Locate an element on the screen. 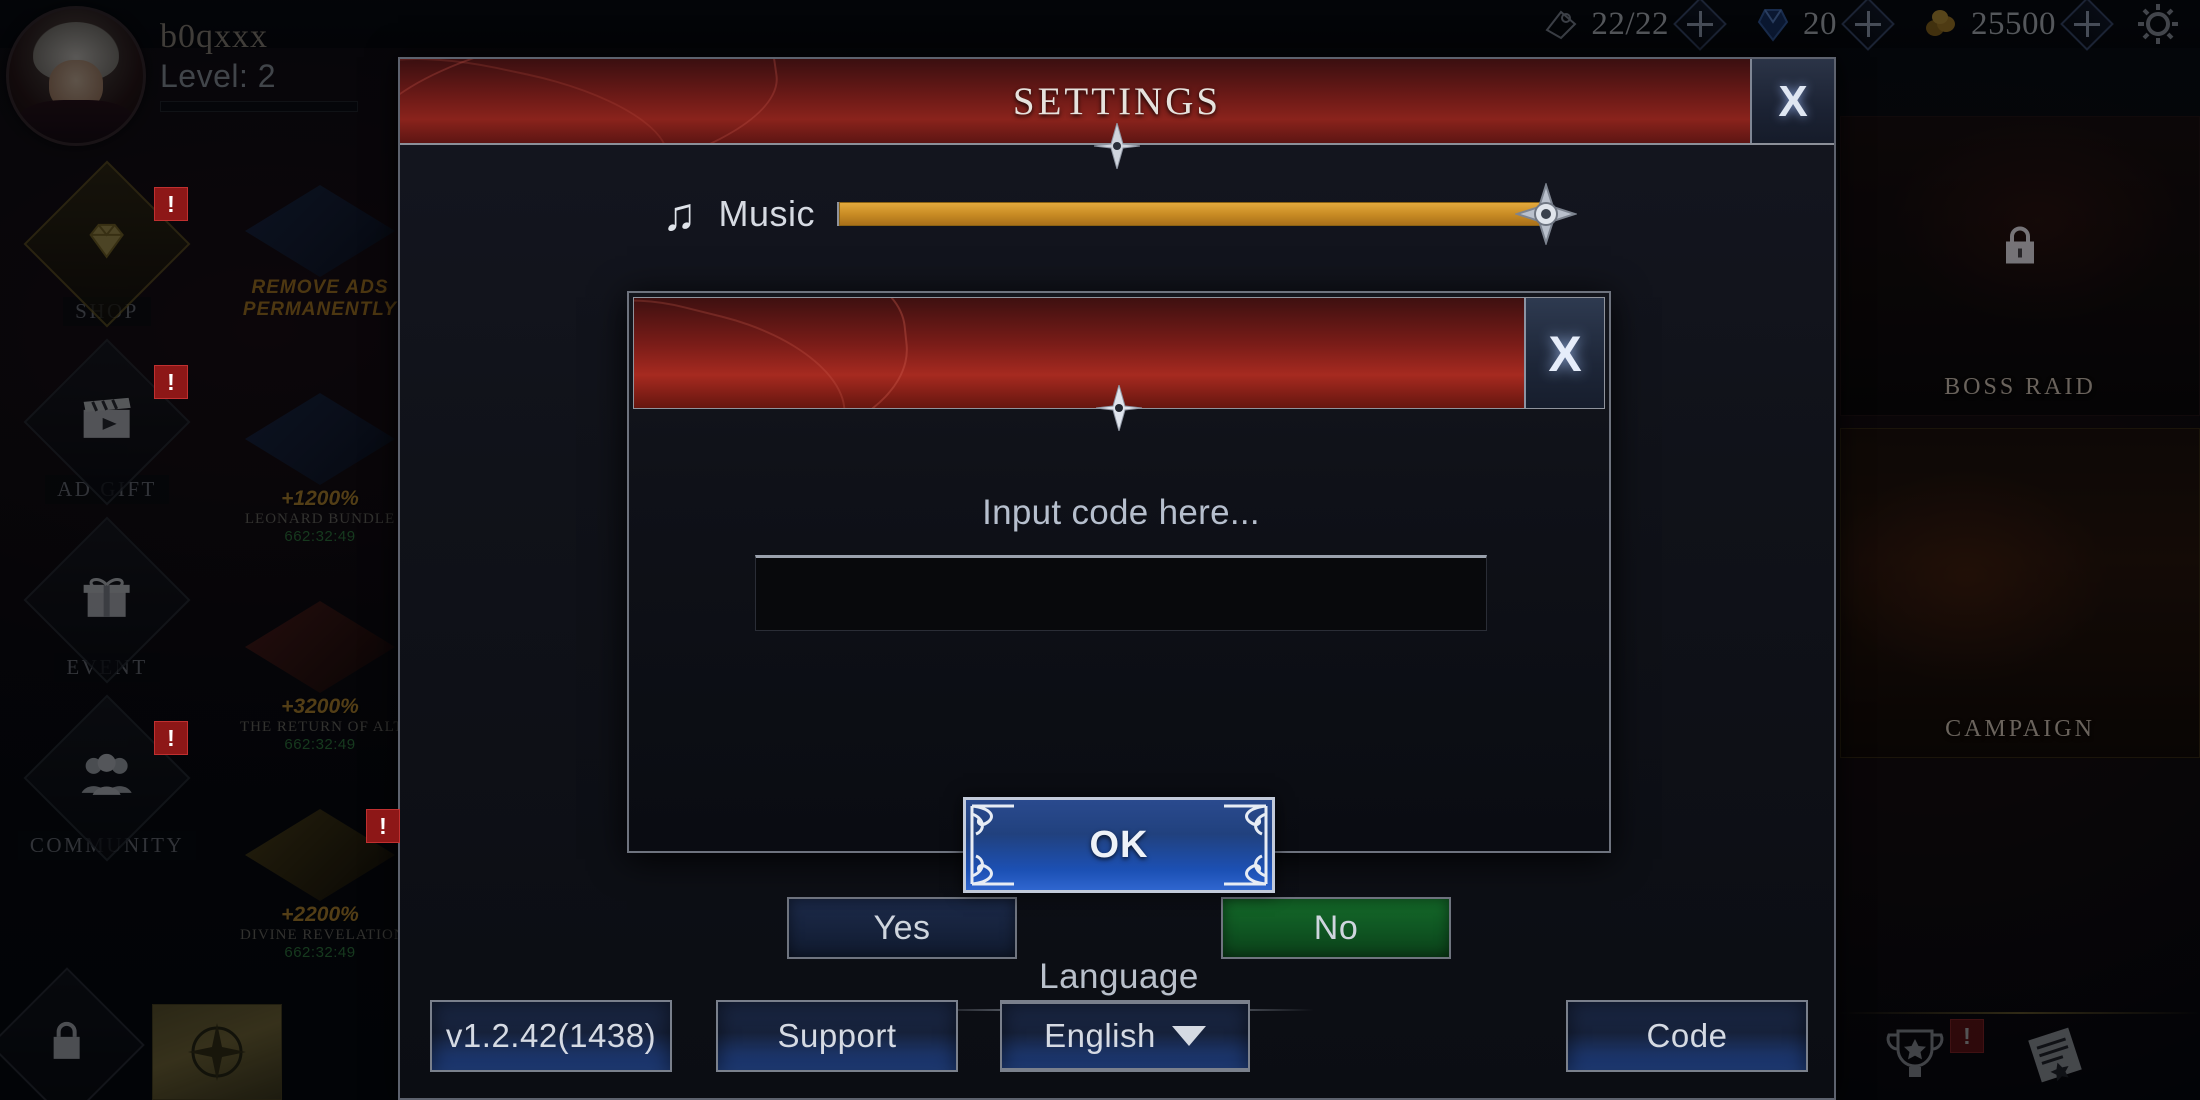 The image size is (2200, 1100). chevron-down-icon is located at coordinates (1188, 1036).